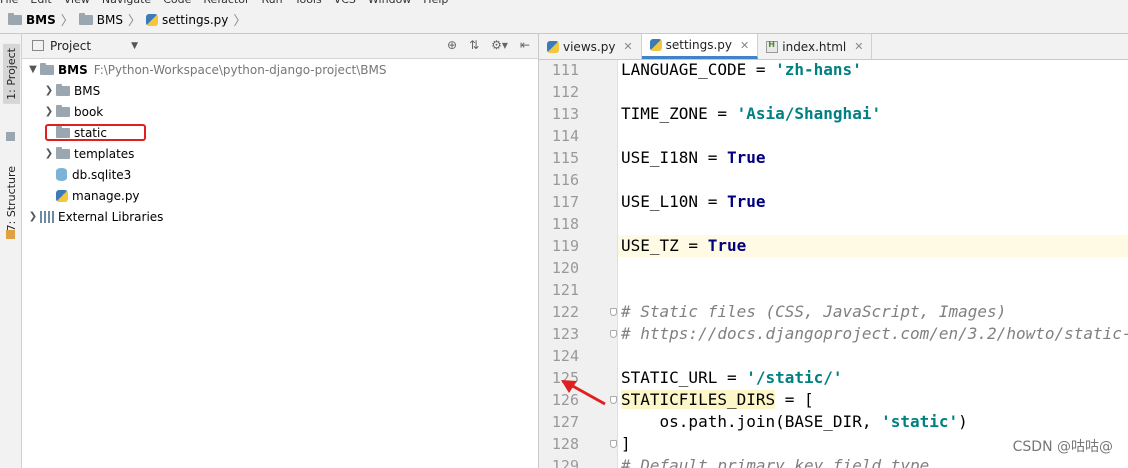  Describe the element at coordinates (772, 46) in the screenshot. I see `html-file-icon` at that location.